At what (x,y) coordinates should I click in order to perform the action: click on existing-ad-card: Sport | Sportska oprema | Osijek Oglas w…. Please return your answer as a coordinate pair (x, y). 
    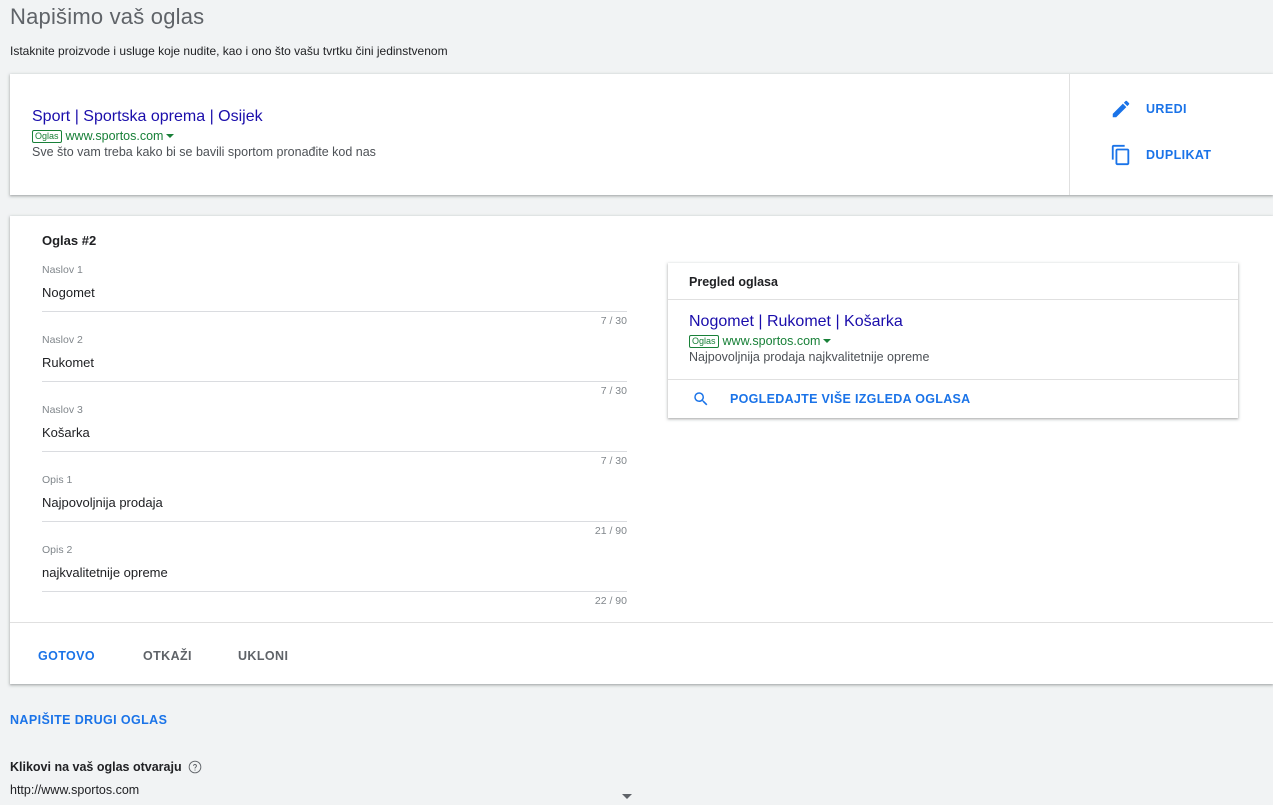
    Looking at the image, I should click on (641, 134).